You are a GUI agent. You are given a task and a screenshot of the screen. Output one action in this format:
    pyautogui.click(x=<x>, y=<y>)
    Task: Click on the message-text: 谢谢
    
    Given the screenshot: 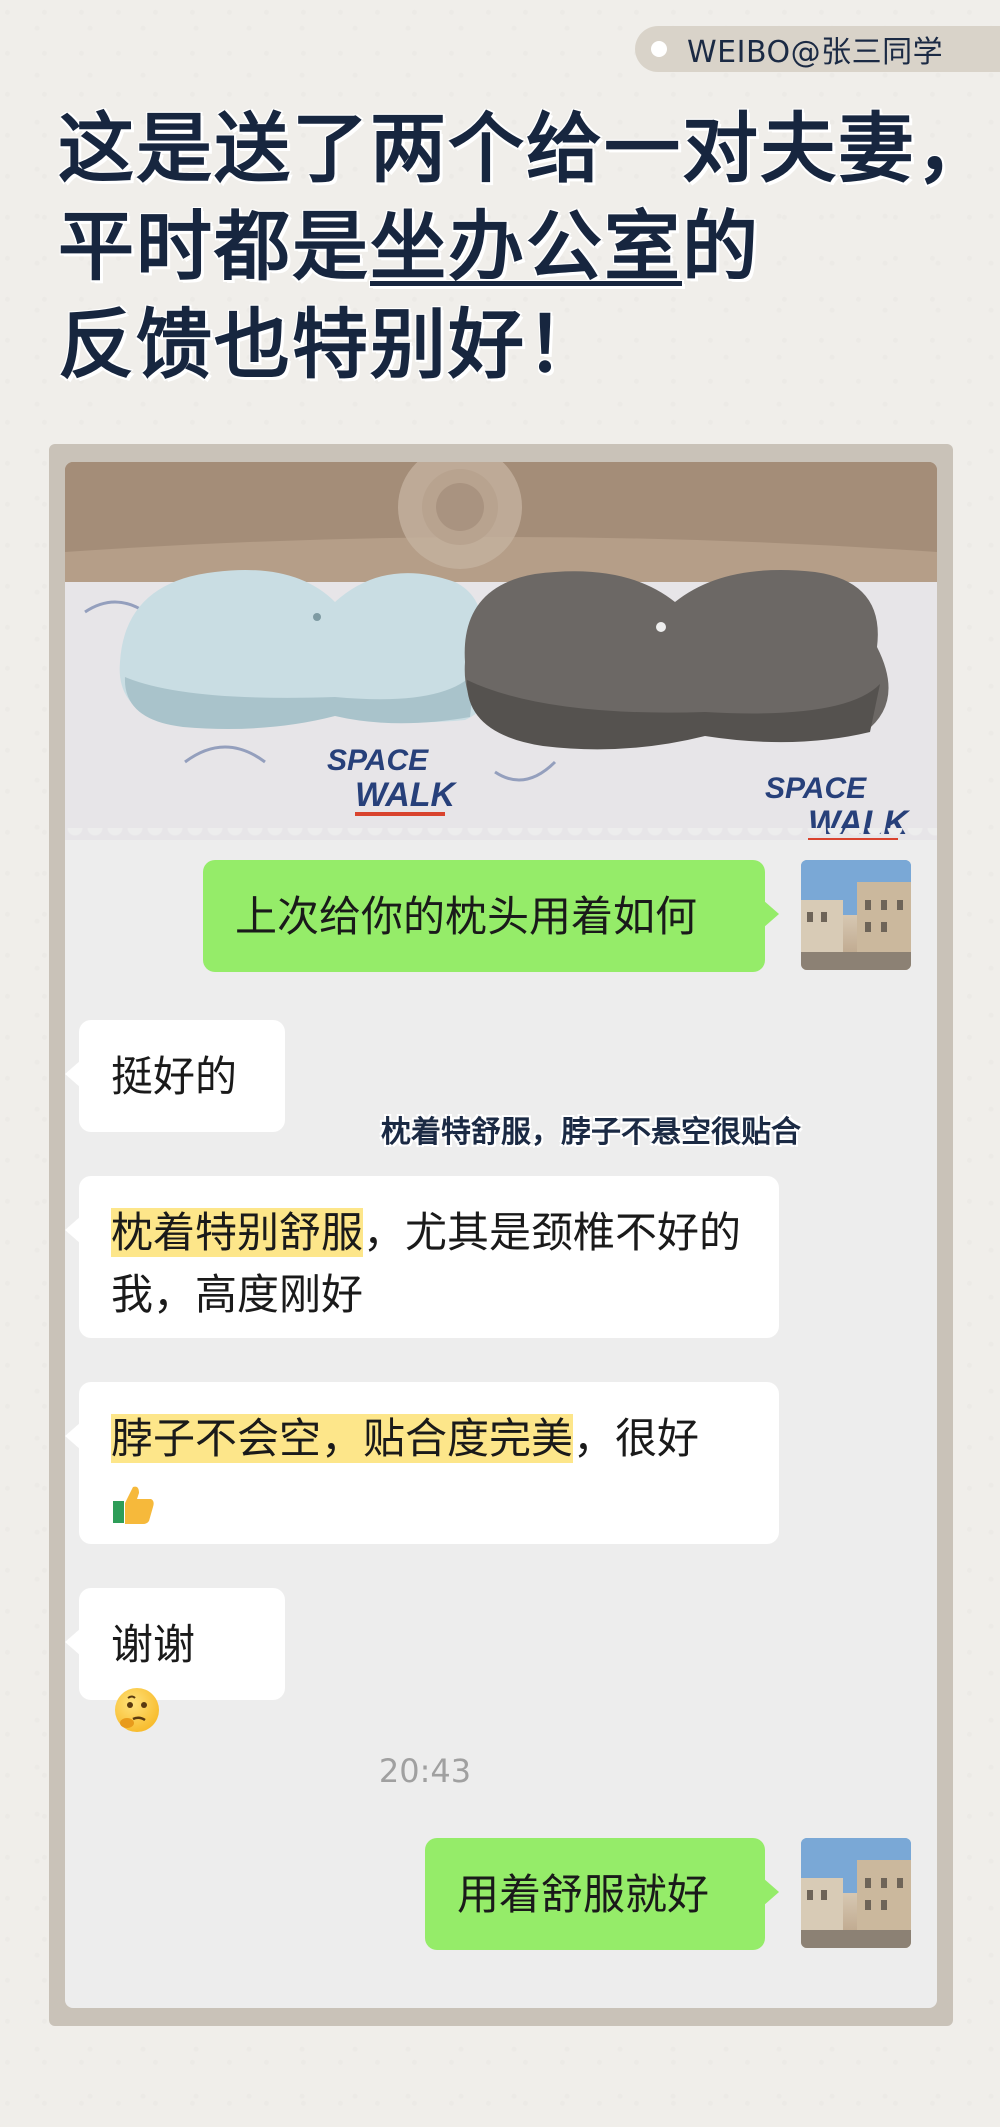 What is the action you would take?
    pyautogui.click(x=153, y=1644)
    